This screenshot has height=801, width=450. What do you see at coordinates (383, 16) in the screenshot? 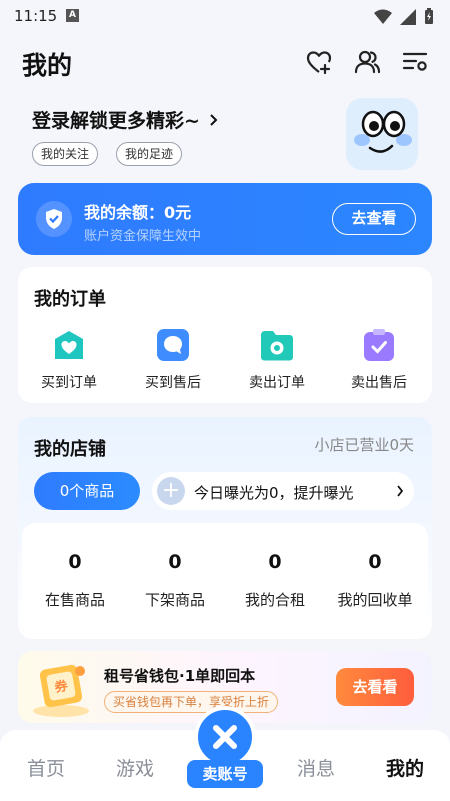
I see `wifi-icon` at bounding box center [383, 16].